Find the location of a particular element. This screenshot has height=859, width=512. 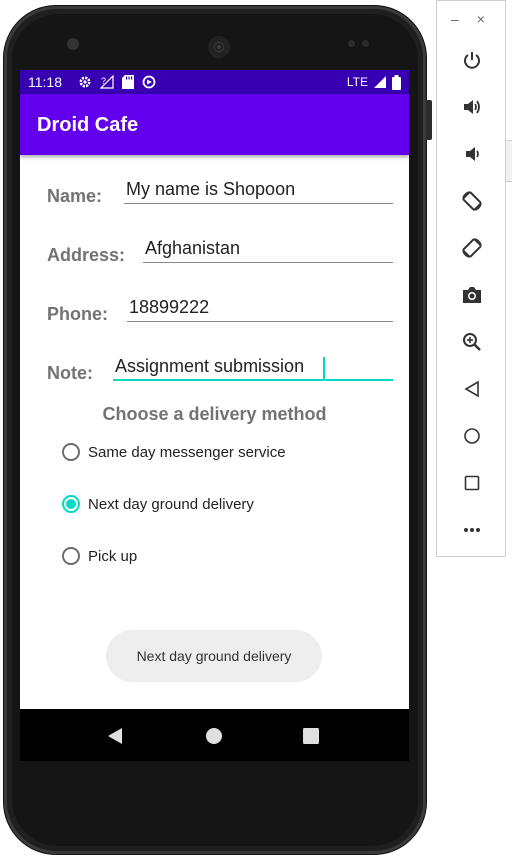

radio-label: Pick up is located at coordinates (113, 556).